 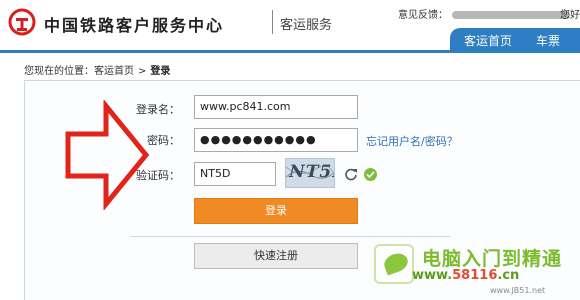 What do you see at coordinates (432, 275) in the screenshot?
I see `watermark-url-prefix: www.` at bounding box center [432, 275].